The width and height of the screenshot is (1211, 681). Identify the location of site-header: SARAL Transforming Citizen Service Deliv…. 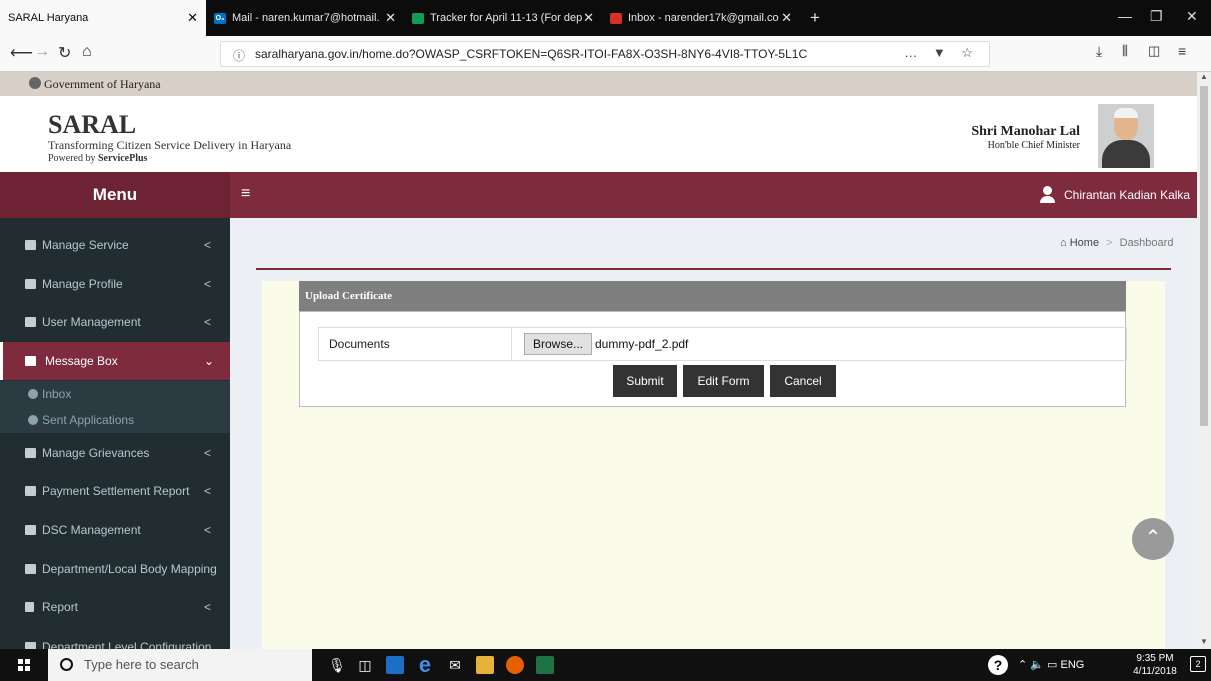
(598, 134).